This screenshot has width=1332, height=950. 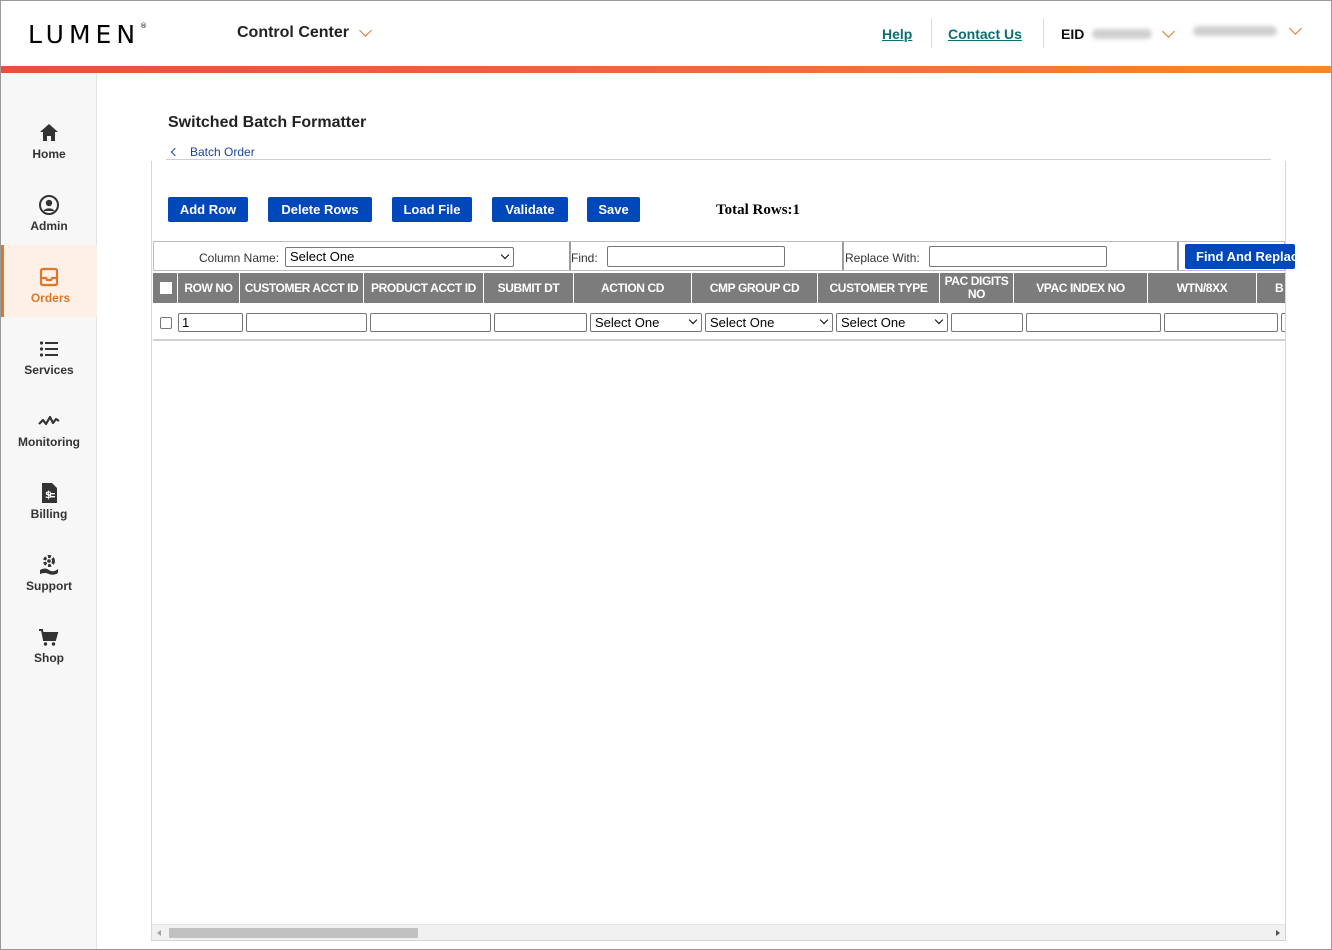 What do you see at coordinates (210, 322) in the screenshot?
I see `row-no-input: 1` at bounding box center [210, 322].